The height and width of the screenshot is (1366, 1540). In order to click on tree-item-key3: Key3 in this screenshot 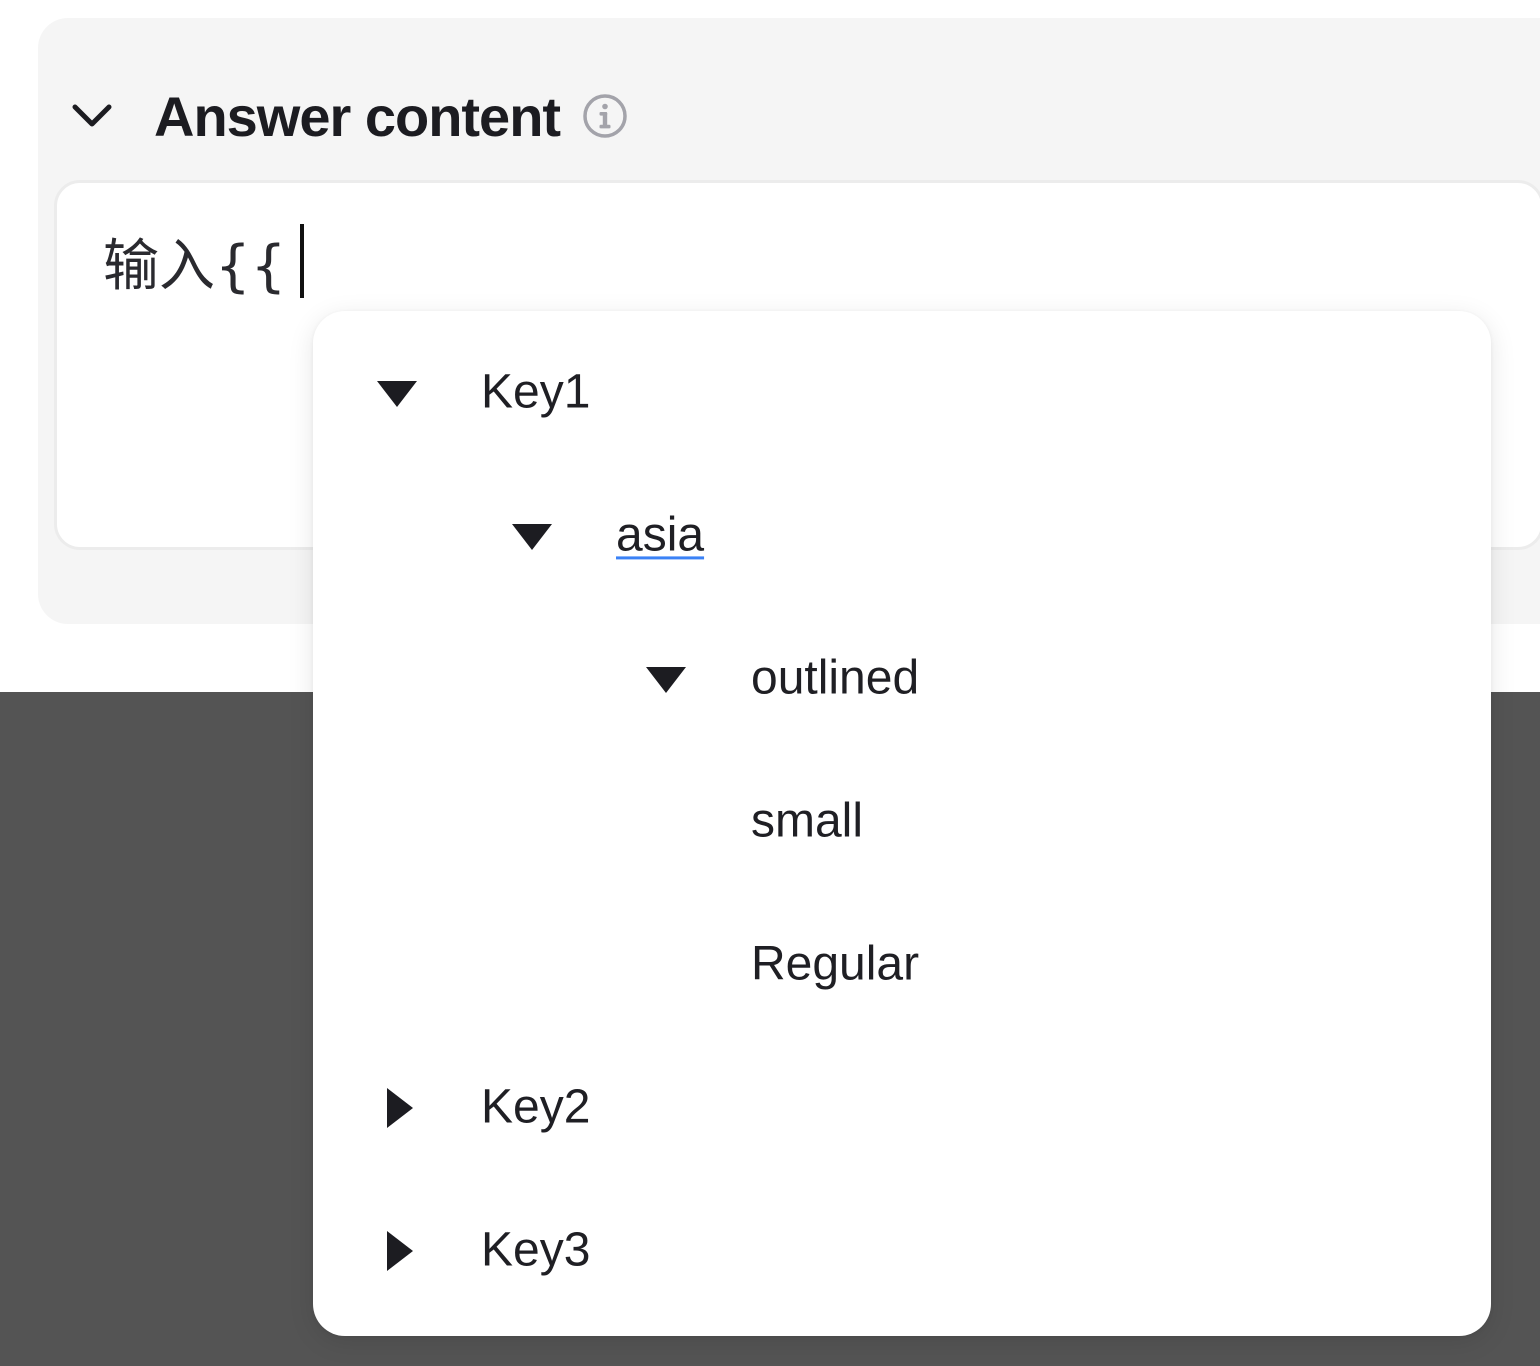, I will do `click(902, 1250)`.